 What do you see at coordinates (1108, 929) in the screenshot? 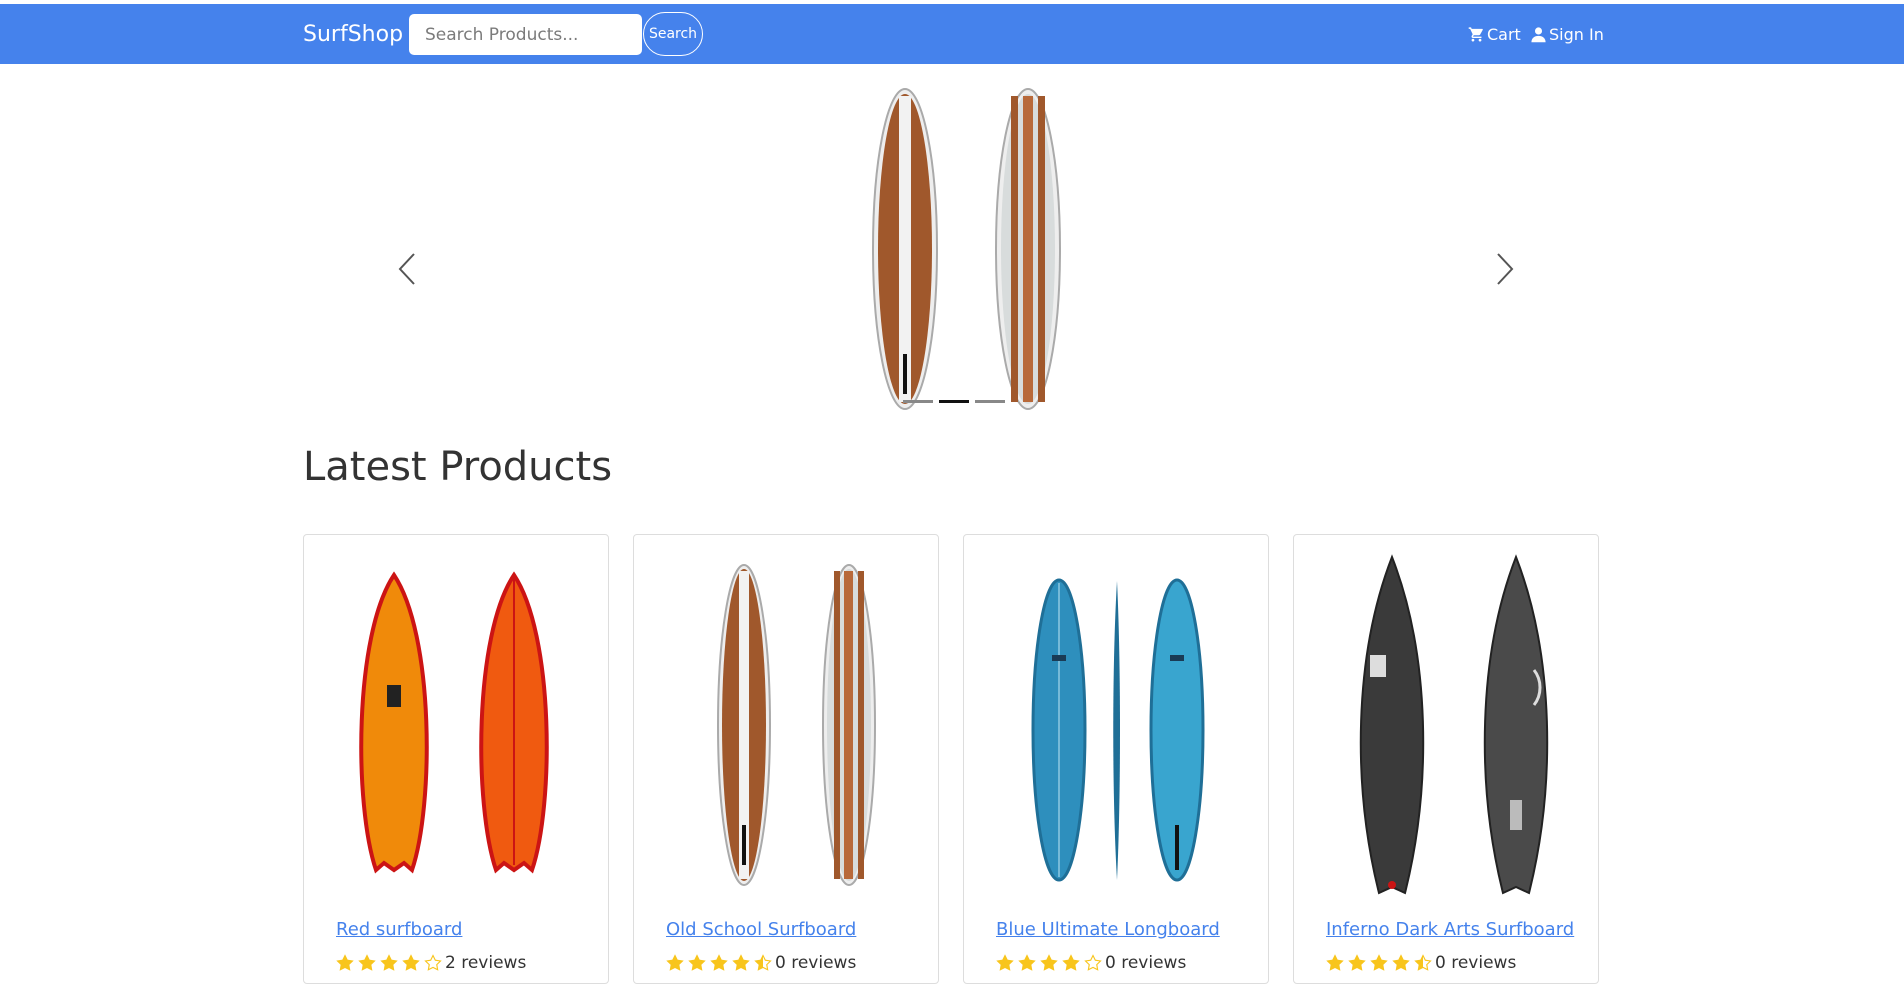
I see `product-title-link: Blue Ultimate Longboard` at bounding box center [1108, 929].